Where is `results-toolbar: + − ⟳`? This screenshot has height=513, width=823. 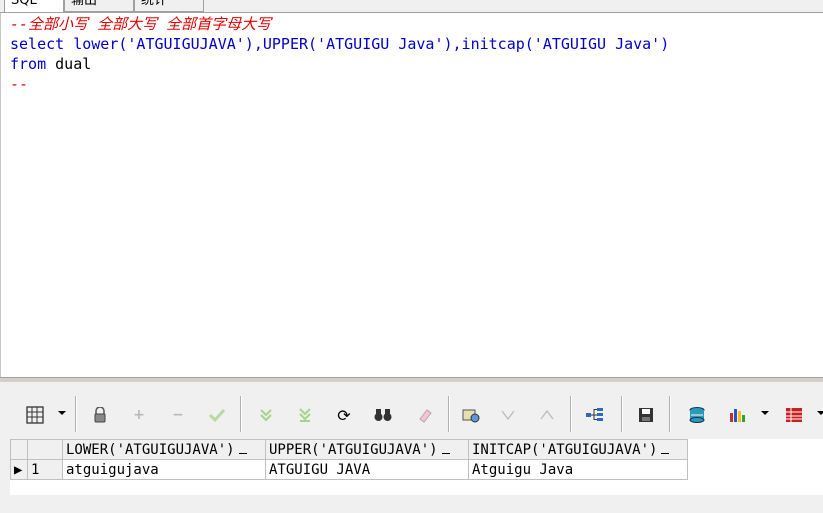 results-toolbar: + − ⟳ is located at coordinates (411, 414).